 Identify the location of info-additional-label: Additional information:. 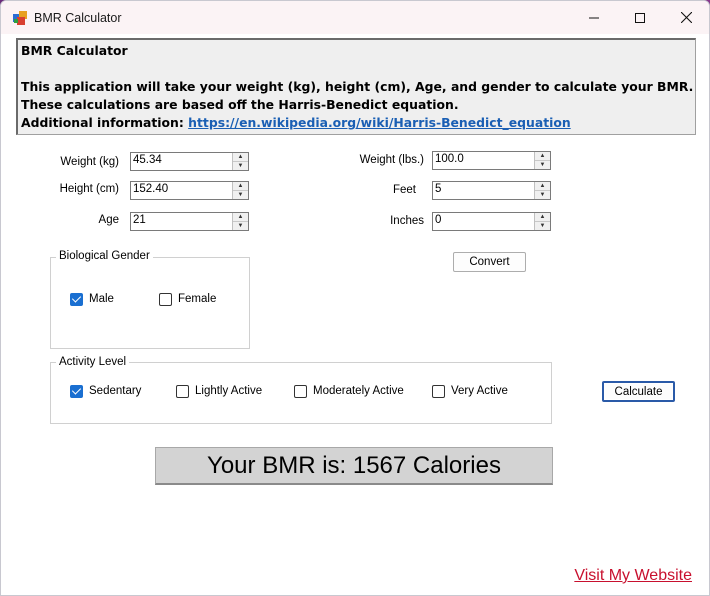
(102, 122).